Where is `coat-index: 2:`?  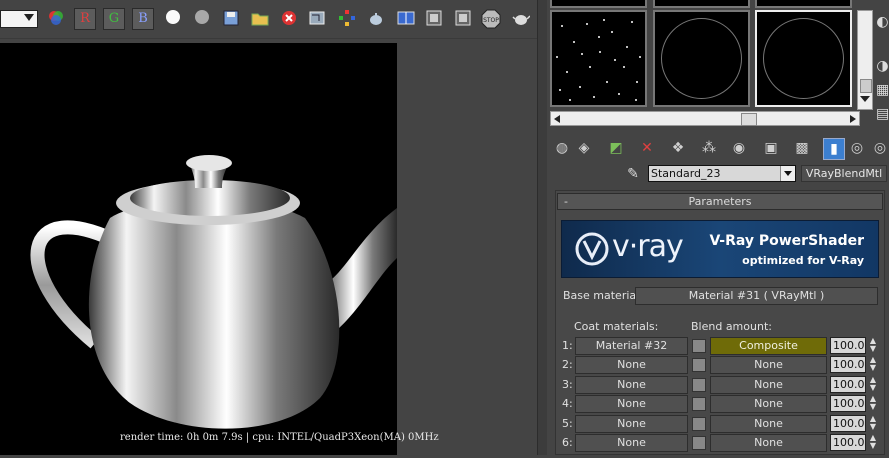 coat-index: 2: is located at coordinates (567, 365).